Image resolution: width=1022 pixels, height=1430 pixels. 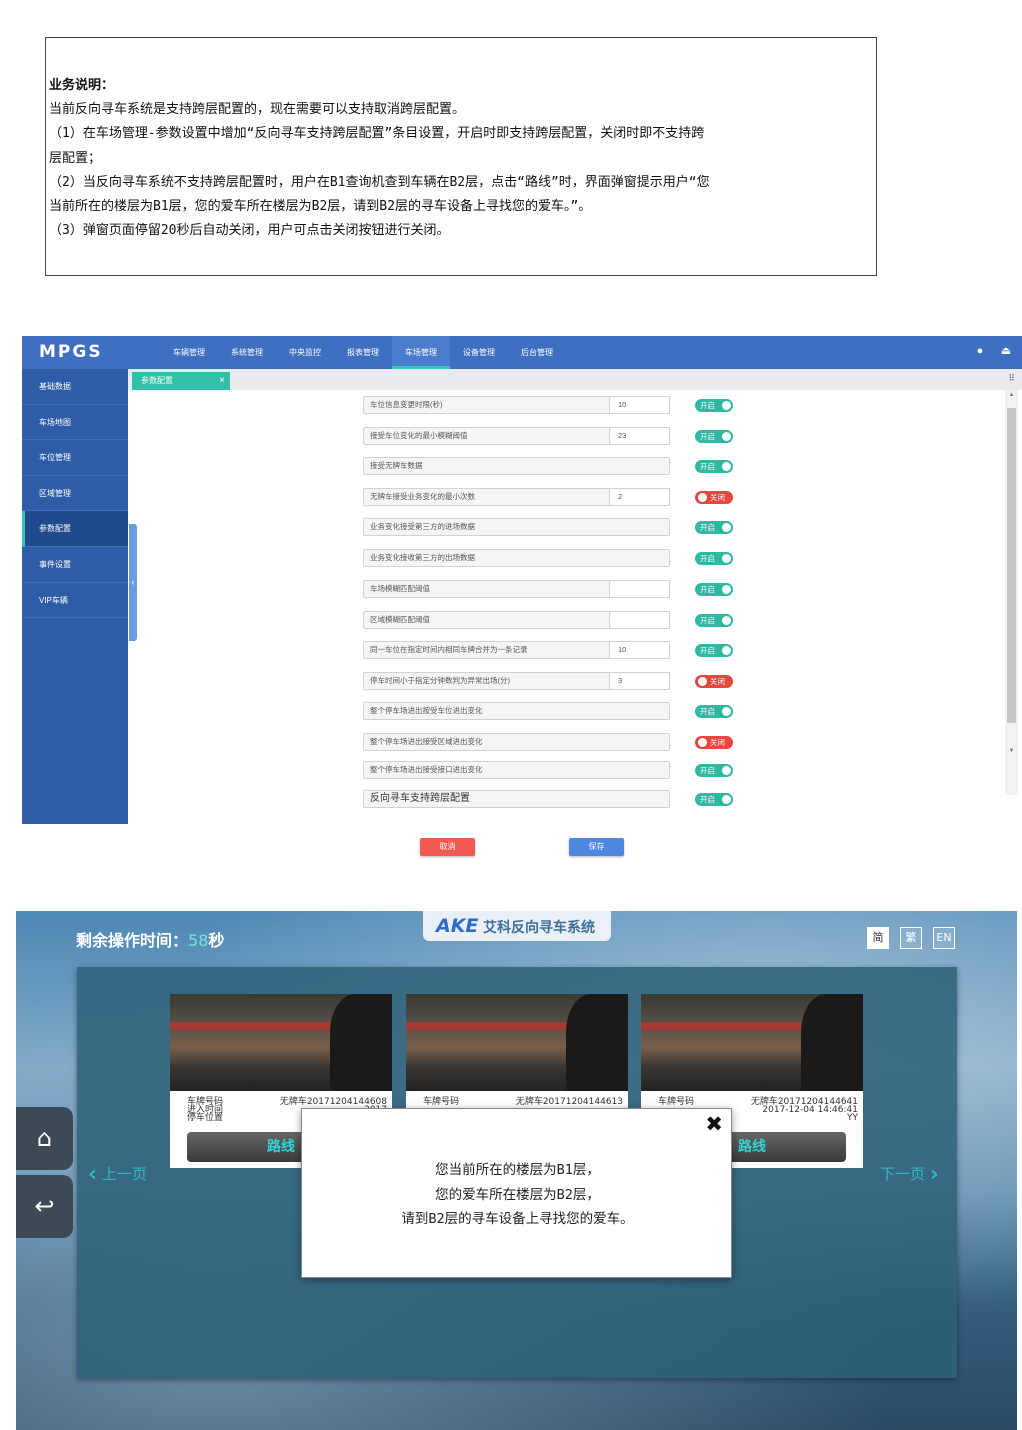 I want to click on sidebar: 基础数据 车场地图 车位管理 区域管理 参数配置 事件设置 VIP车辆, so click(x=75, y=596).